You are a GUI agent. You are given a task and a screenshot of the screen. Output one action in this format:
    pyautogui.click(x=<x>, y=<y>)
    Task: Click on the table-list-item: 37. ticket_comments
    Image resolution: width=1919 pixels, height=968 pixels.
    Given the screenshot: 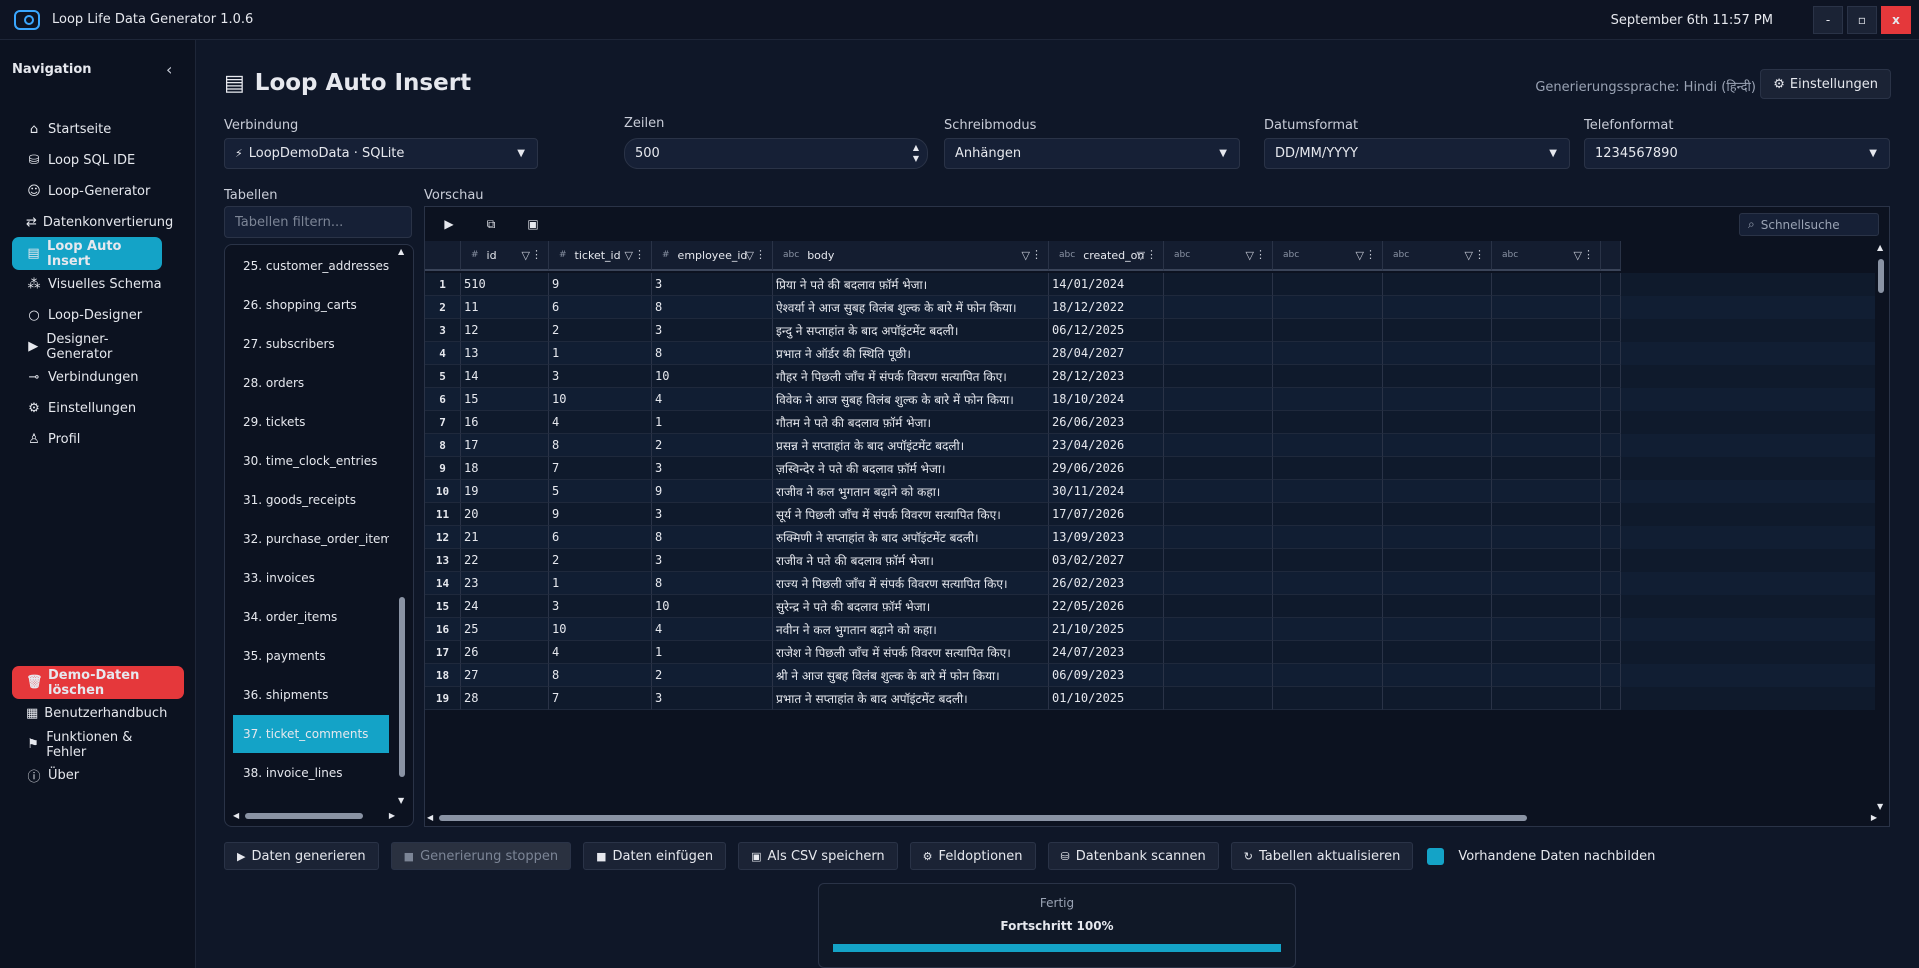 What is the action you would take?
    pyautogui.click(x=311, y=734)
    